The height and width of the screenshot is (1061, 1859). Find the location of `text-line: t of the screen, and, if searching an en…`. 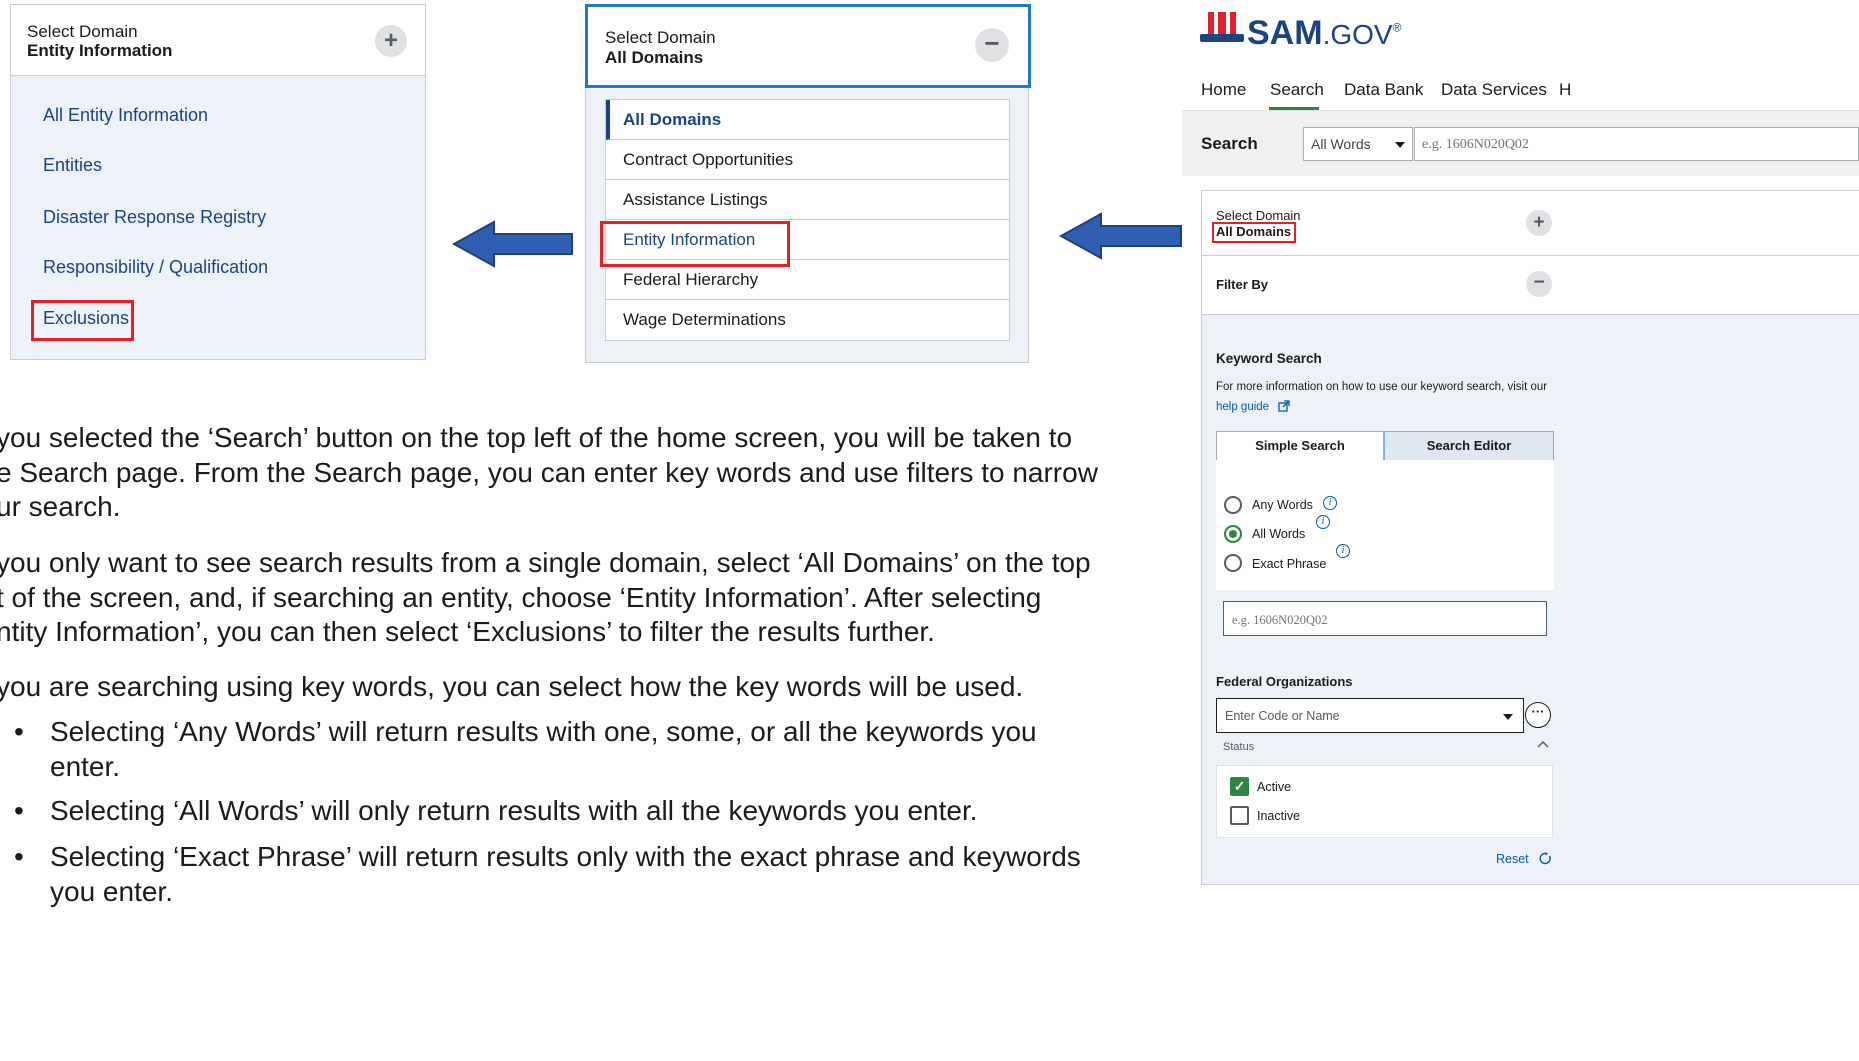

text-line: t of the screen, and, if searching an en… is located at coordinates (521, 597).